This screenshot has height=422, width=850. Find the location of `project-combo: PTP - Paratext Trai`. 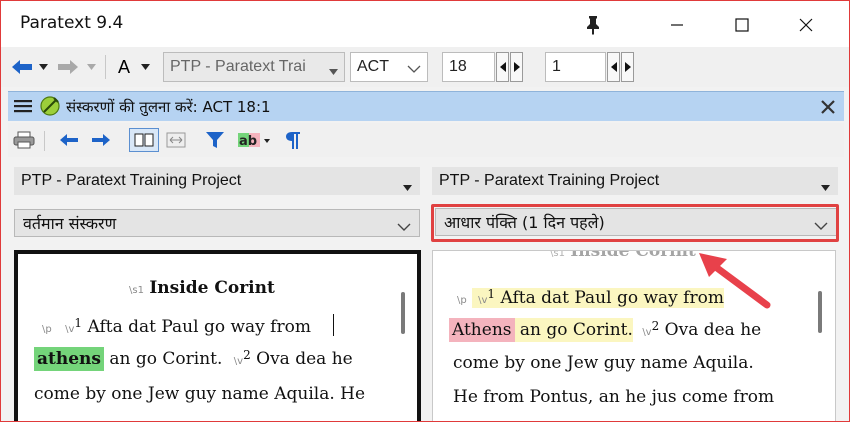

project-combo: PTP - Paratext Trai is located at coordinates (254, 67).